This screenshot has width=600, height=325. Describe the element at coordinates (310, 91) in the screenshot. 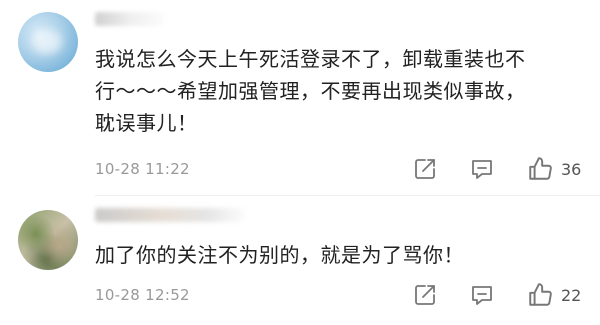

I see `comment-text-line: 行～～～希望加强管理，不要再出现类似事故，` at that location.